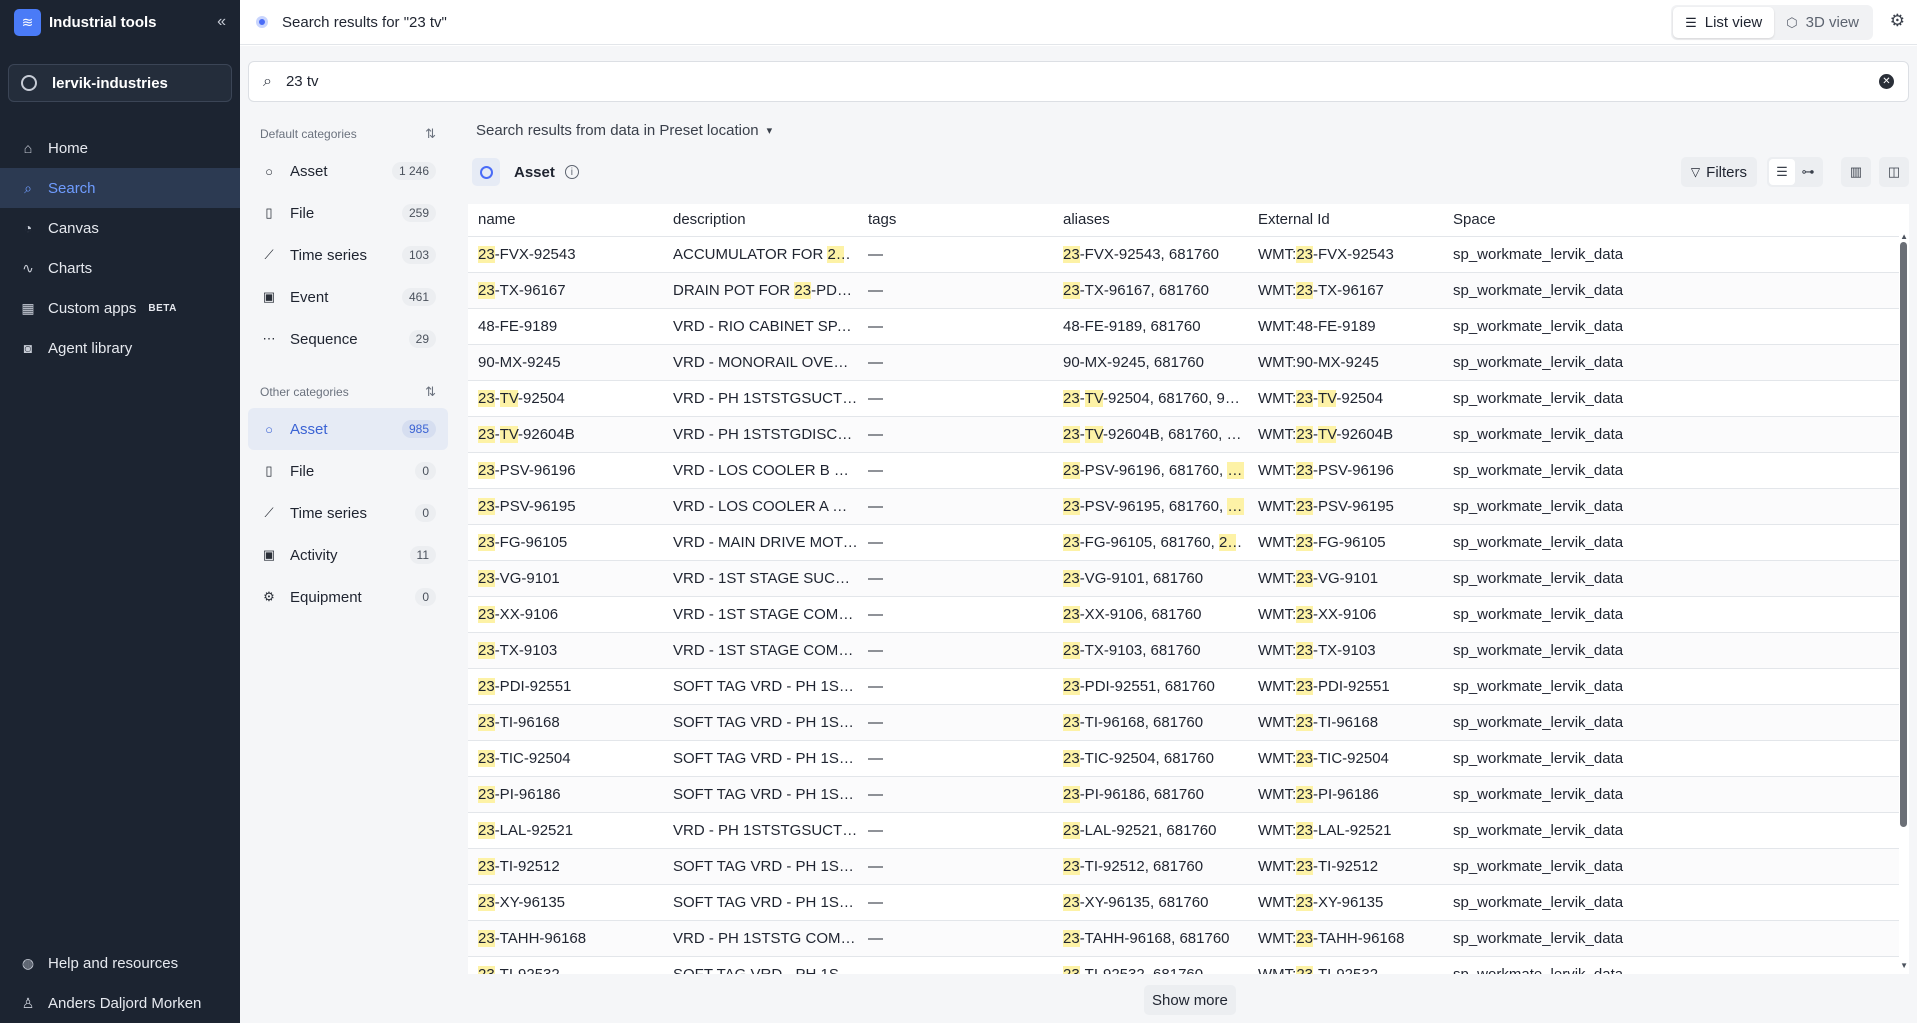  I want to click on nav-item-charts: ∿ Charts, so click(120, 268).